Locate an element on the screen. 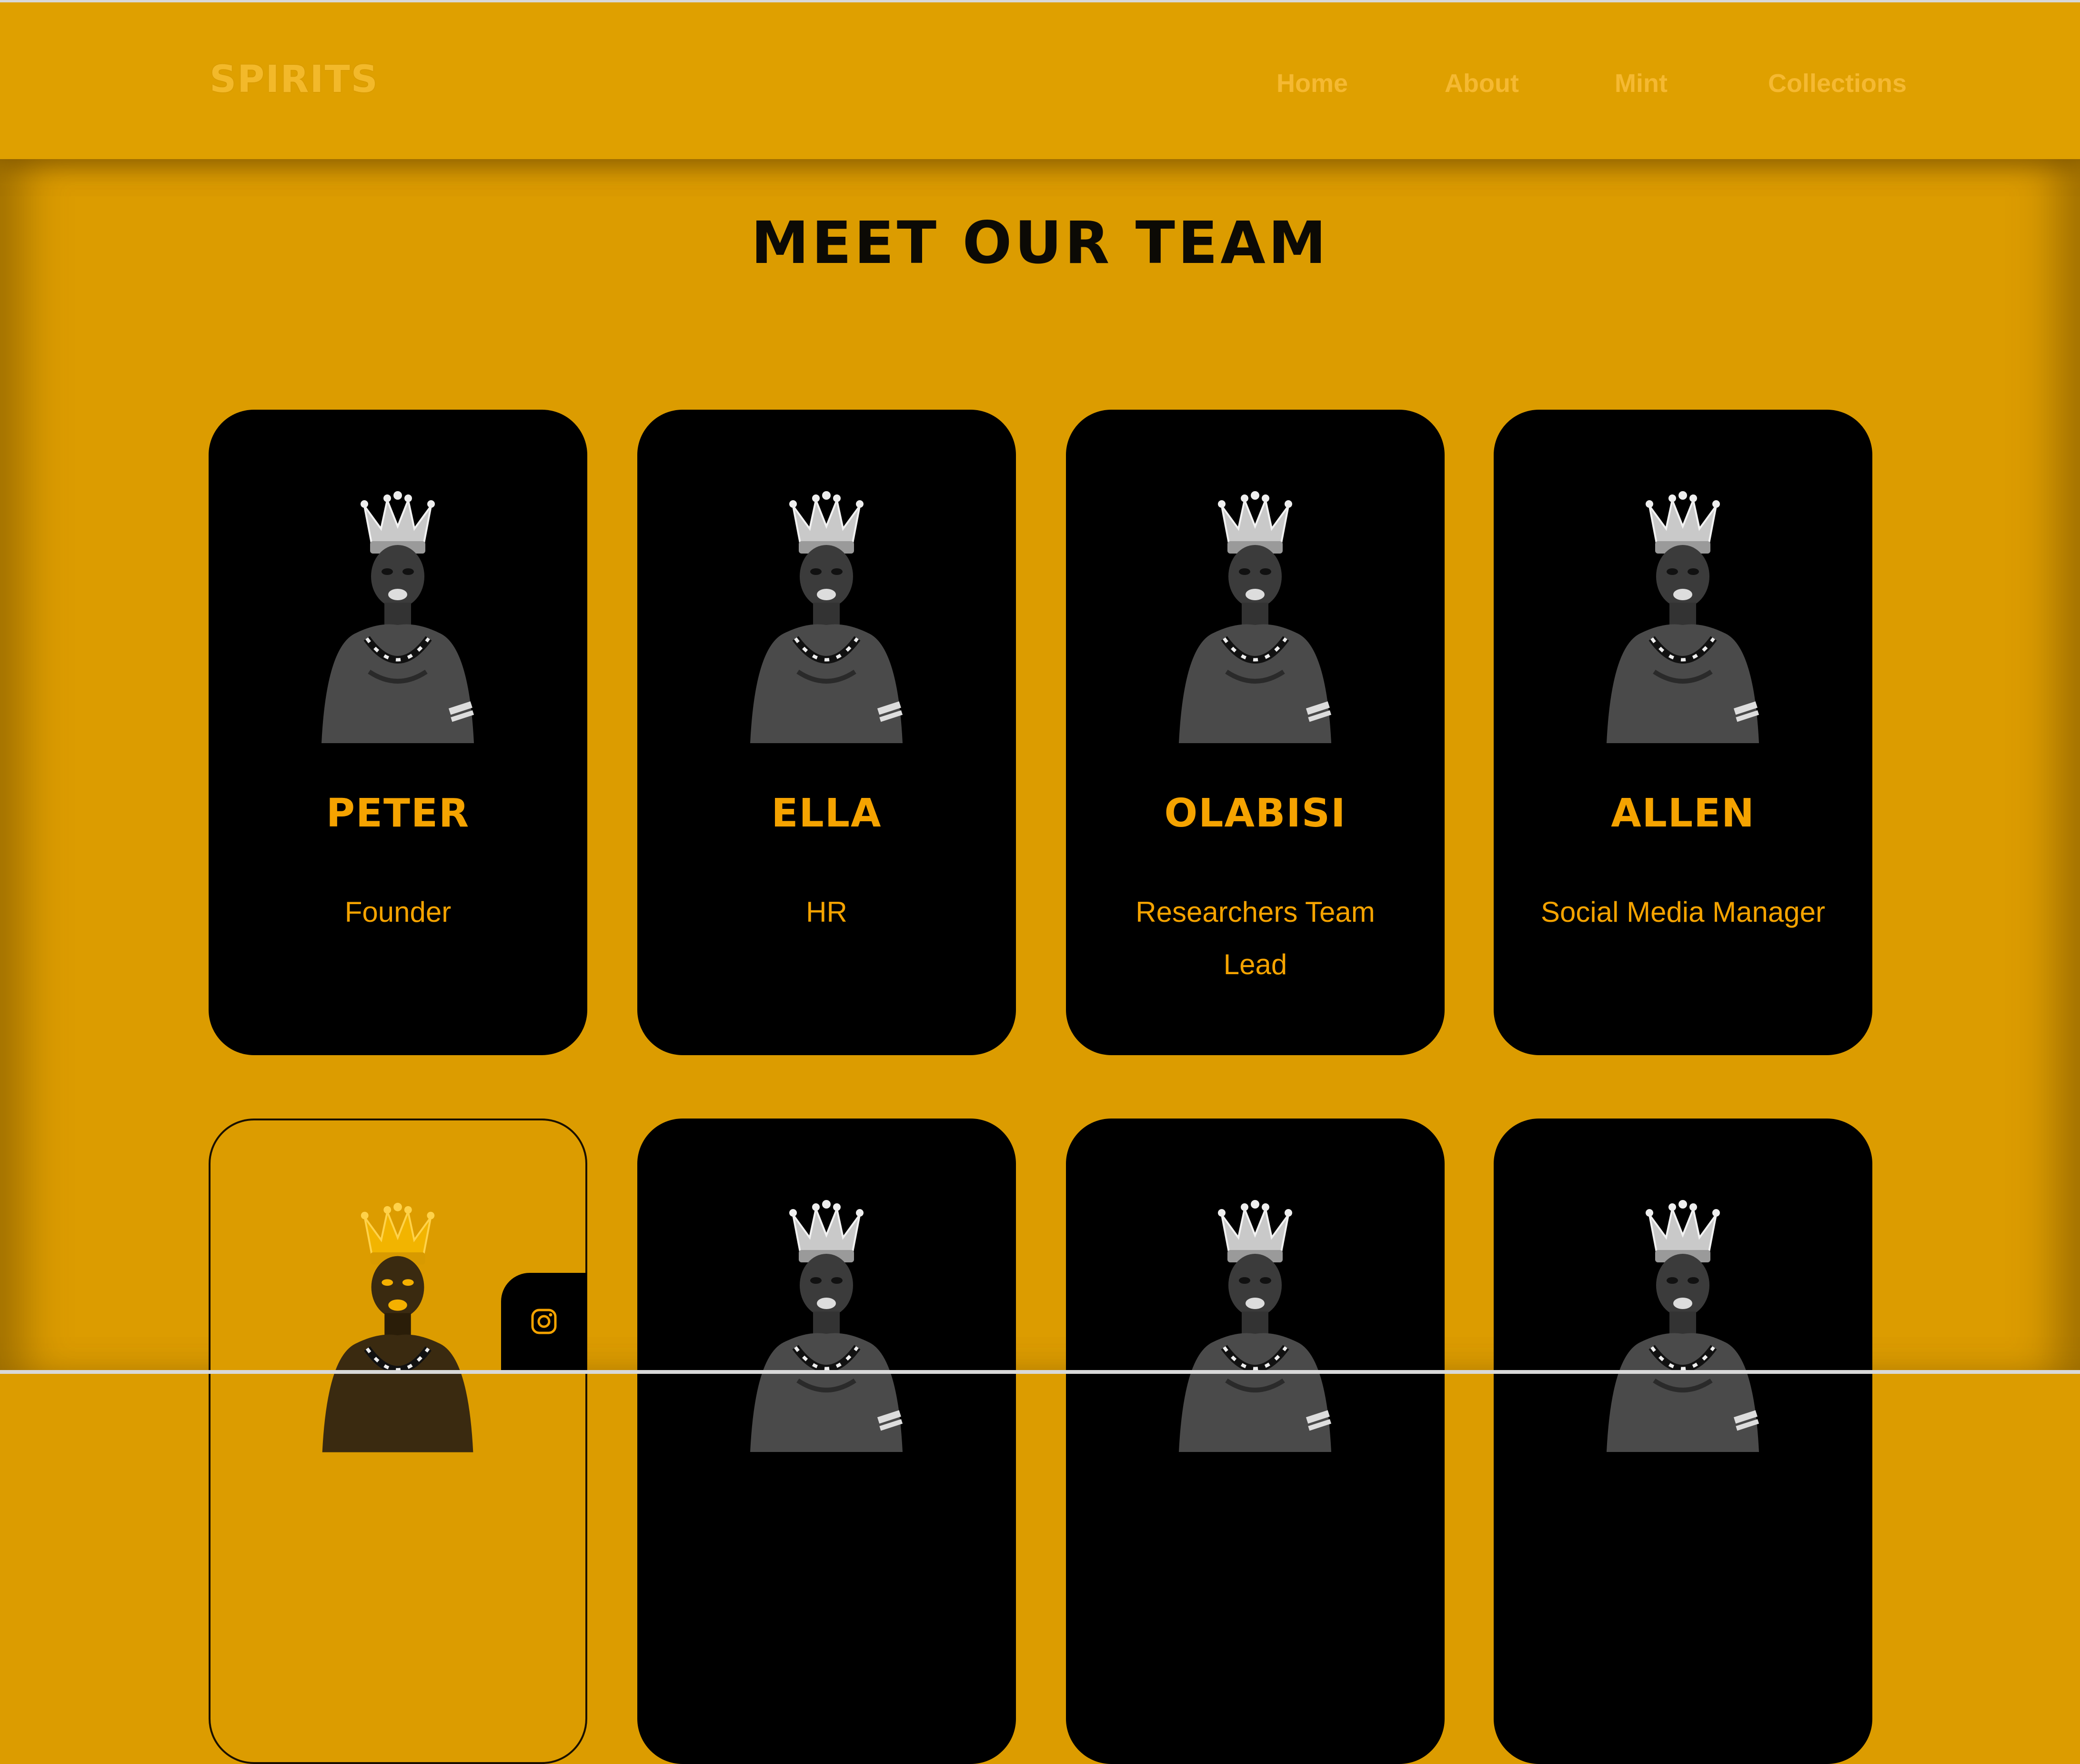 The width and height of the screenshot is (2080, 1764). team-card-hovered is located at coordinates (398, 1441).